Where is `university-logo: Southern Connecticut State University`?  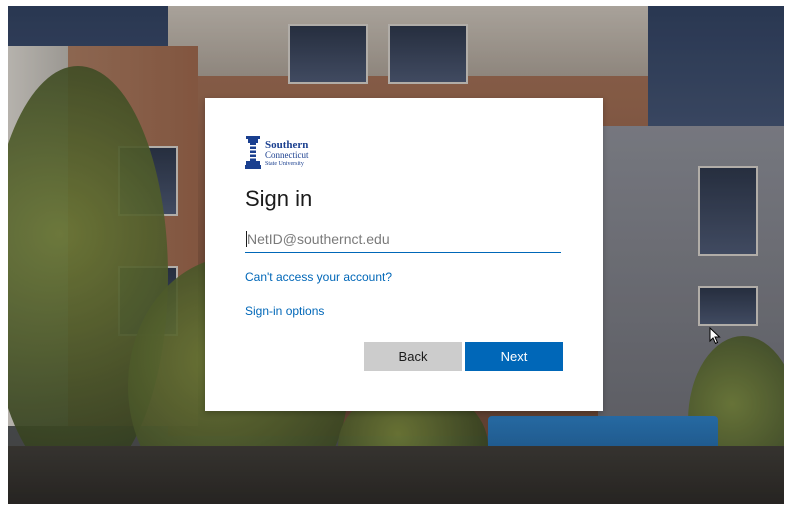 university-logo: Southern Connecticut State University is located at coordinates (277, 153).